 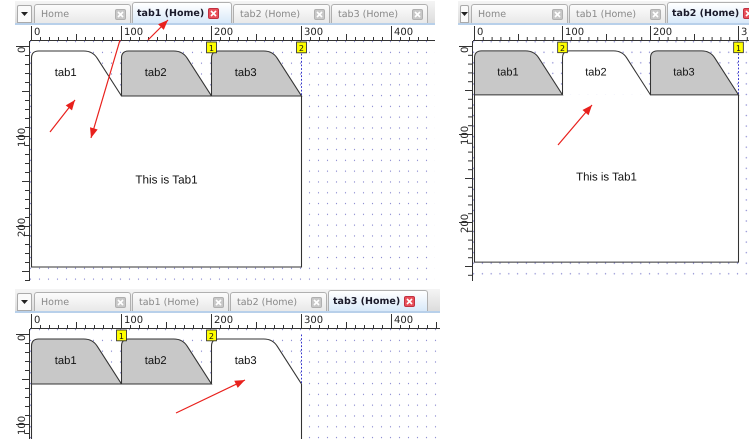 What do you see at coordinates (708, 12) in the screenshot?
I see `document-tab: tab2 (Home)` at bounding box center [708, 12].